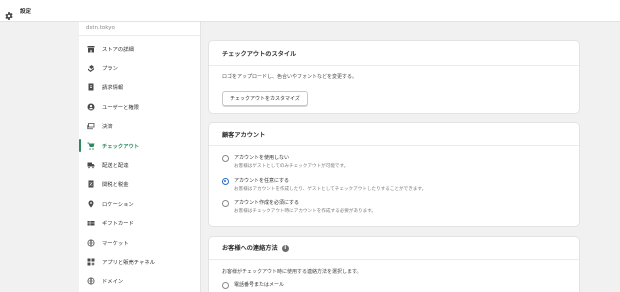 The image size is (620, 292). What do you see at coordinates (118, 224) in the screenshot?
I see `sidebar-item-label: ギフトカード` at bounding box center [118, 224].